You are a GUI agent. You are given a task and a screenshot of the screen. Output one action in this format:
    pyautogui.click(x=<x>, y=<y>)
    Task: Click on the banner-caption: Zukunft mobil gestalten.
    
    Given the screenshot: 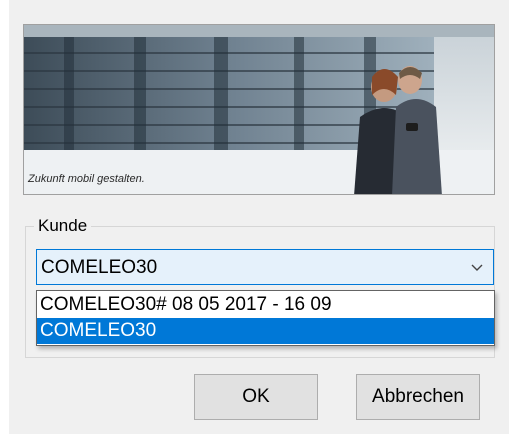 What is the action you would take?
    pyautogui.click(x=86, y=179)
    